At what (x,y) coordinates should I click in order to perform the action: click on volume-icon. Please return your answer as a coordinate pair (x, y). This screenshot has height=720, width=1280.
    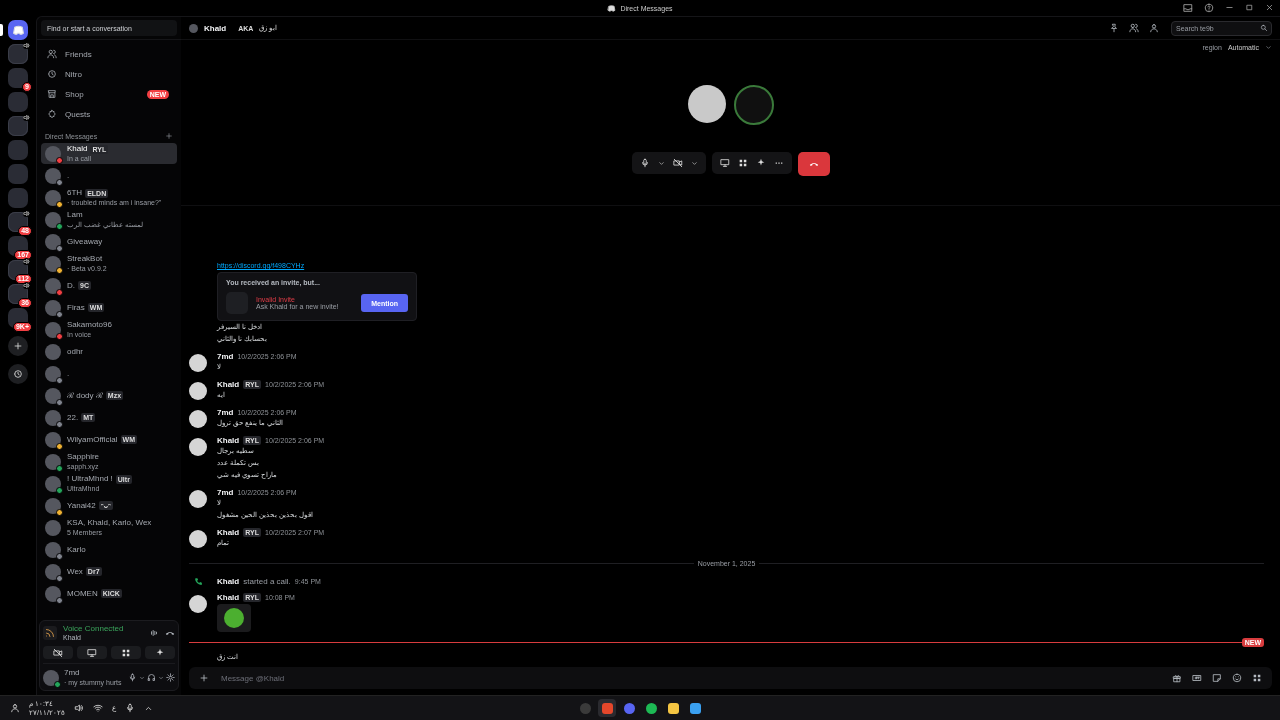
    Looking at the image, I should click on (78, 708).